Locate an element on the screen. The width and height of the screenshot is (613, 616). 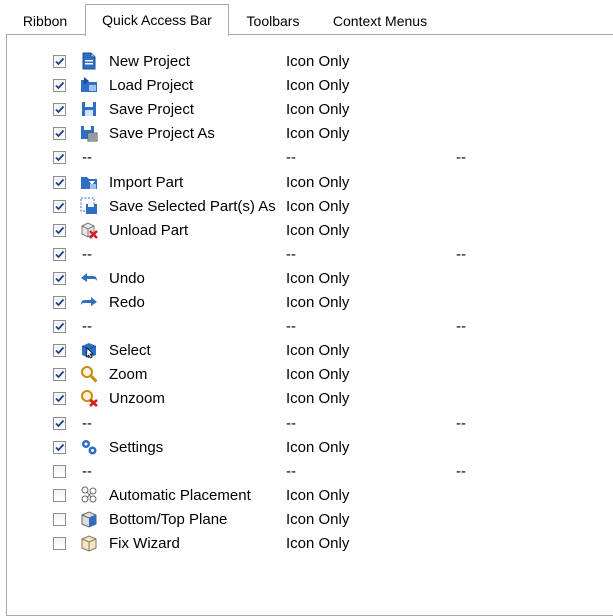
command-row: Zoom Icon Only is located at coordinates (306, 376).